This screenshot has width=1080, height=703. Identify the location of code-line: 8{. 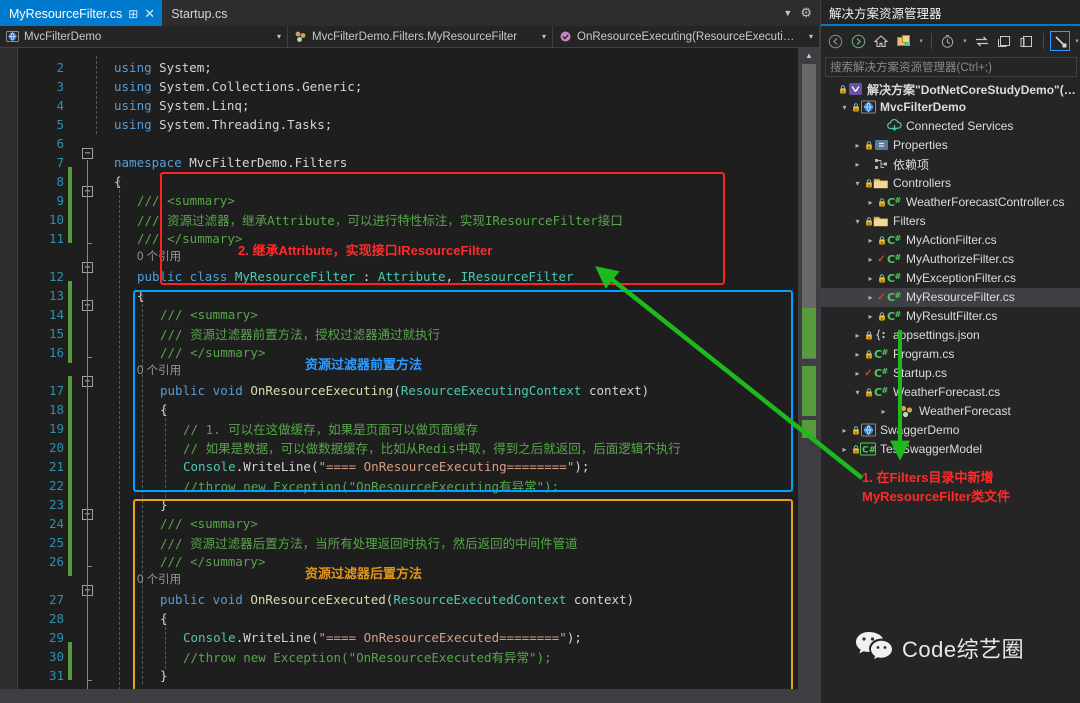
(408, 181).